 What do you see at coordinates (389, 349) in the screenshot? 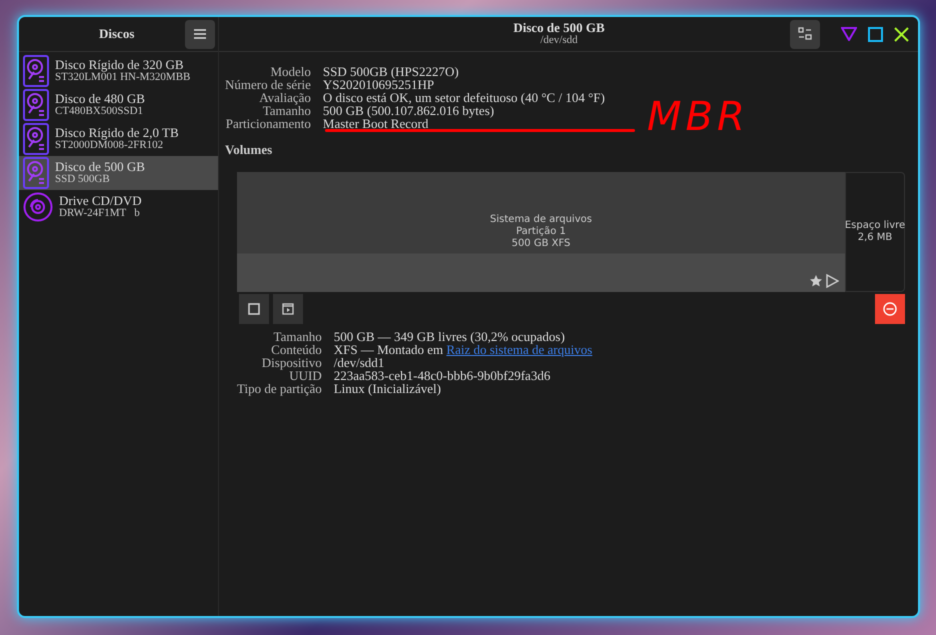
I see `info-value: XFS — Montado em` at bounding box center [389, 349].